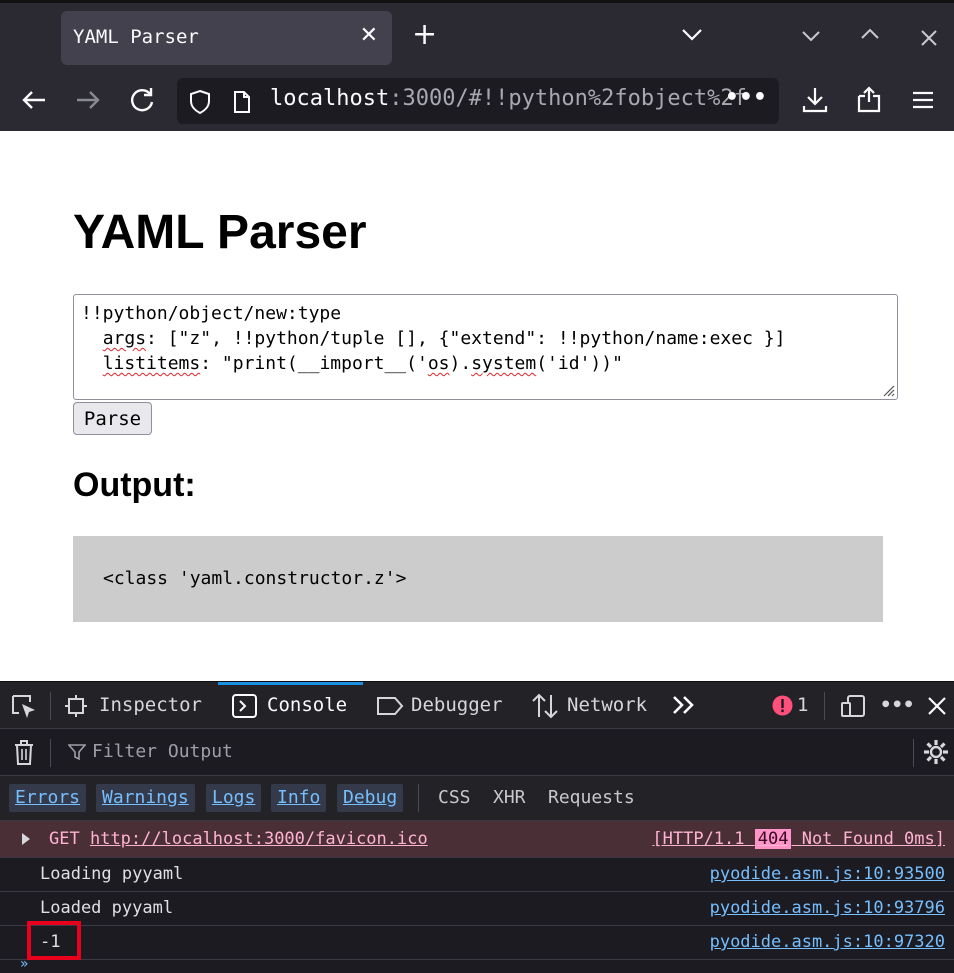 This screenshot has height=973, width=954. I want to click on tab-title: YAML Parser, so click(136, 37).